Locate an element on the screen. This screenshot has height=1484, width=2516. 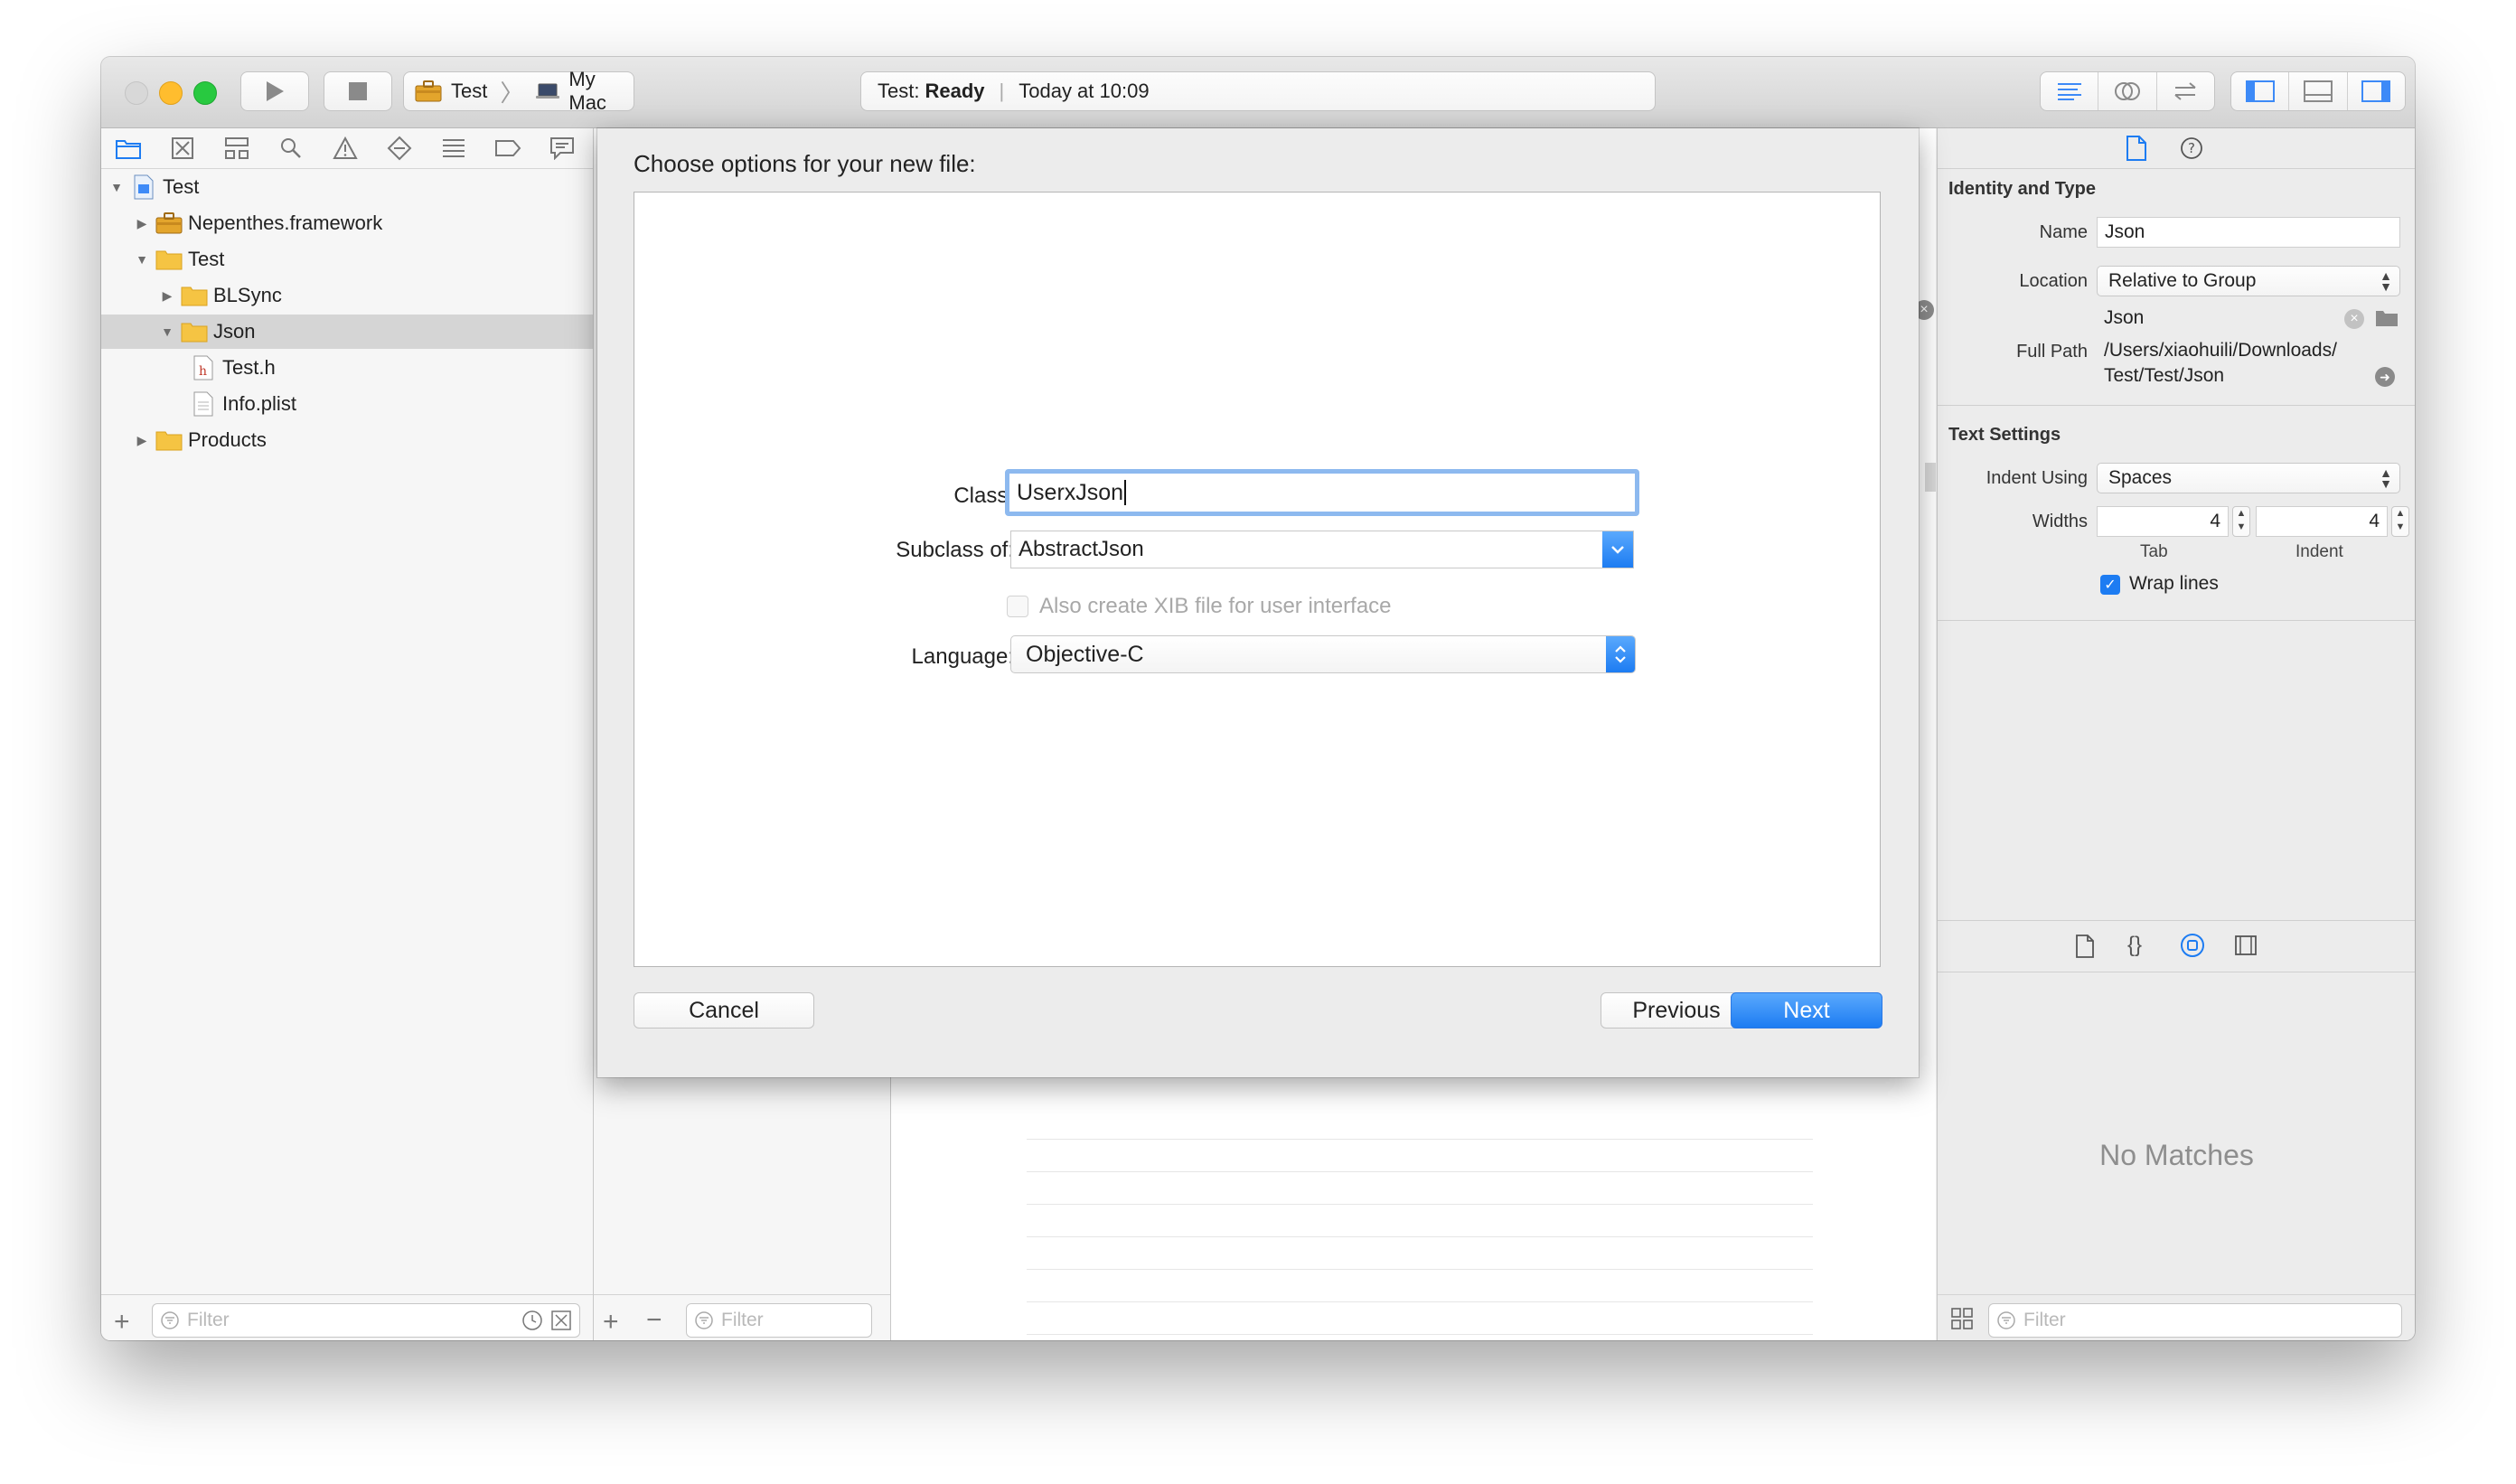
name-field: Json is located at coordinates (2248, 232).